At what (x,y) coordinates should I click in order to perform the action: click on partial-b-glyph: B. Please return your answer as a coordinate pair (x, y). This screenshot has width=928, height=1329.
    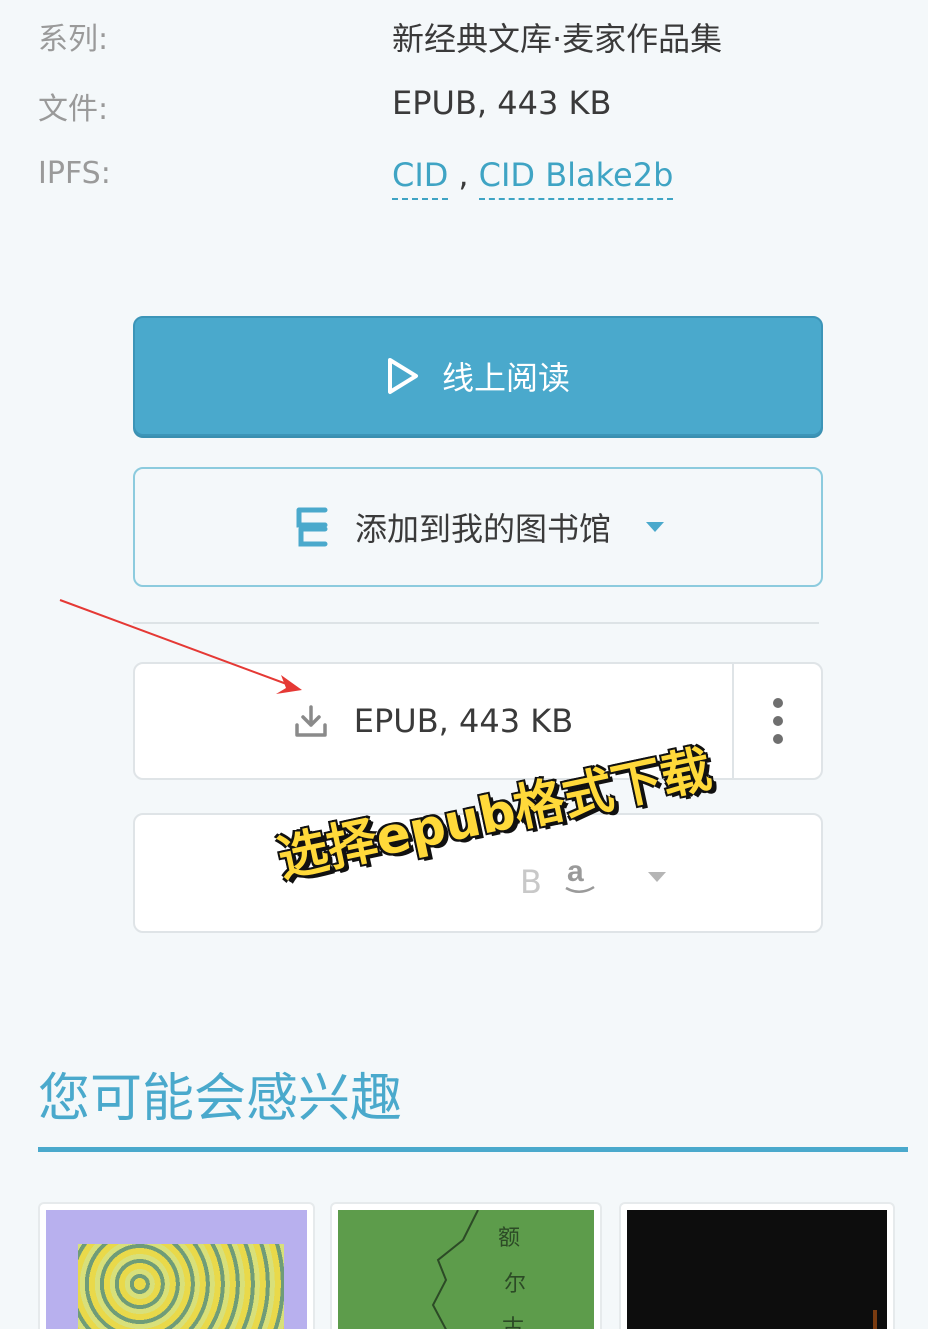
    Looking at the image, I should click on (531, 882).